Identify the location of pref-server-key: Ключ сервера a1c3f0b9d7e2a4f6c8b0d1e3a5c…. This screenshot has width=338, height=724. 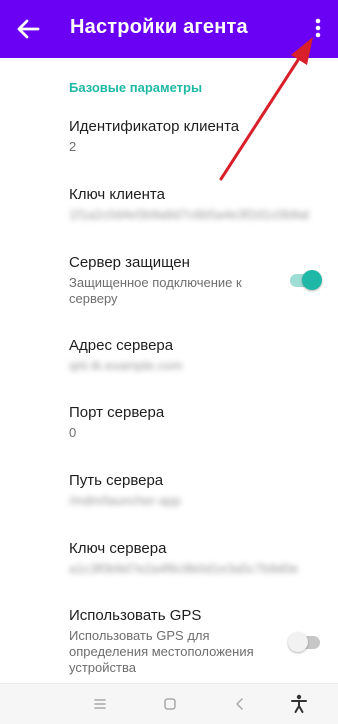
(194, 558).